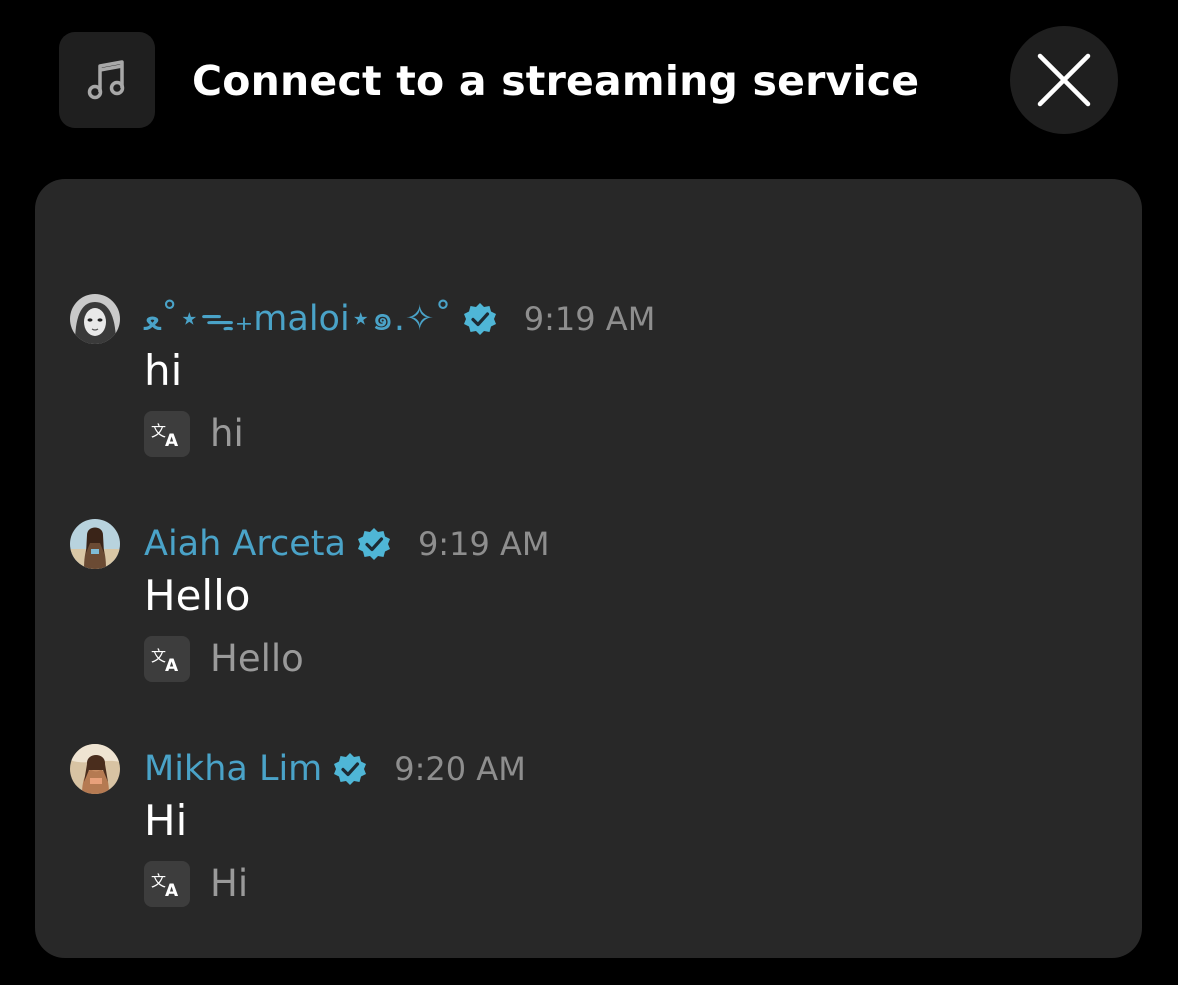 This screenshot has width=1178, height=985. I want to click on close-button, so click(1064, 80).